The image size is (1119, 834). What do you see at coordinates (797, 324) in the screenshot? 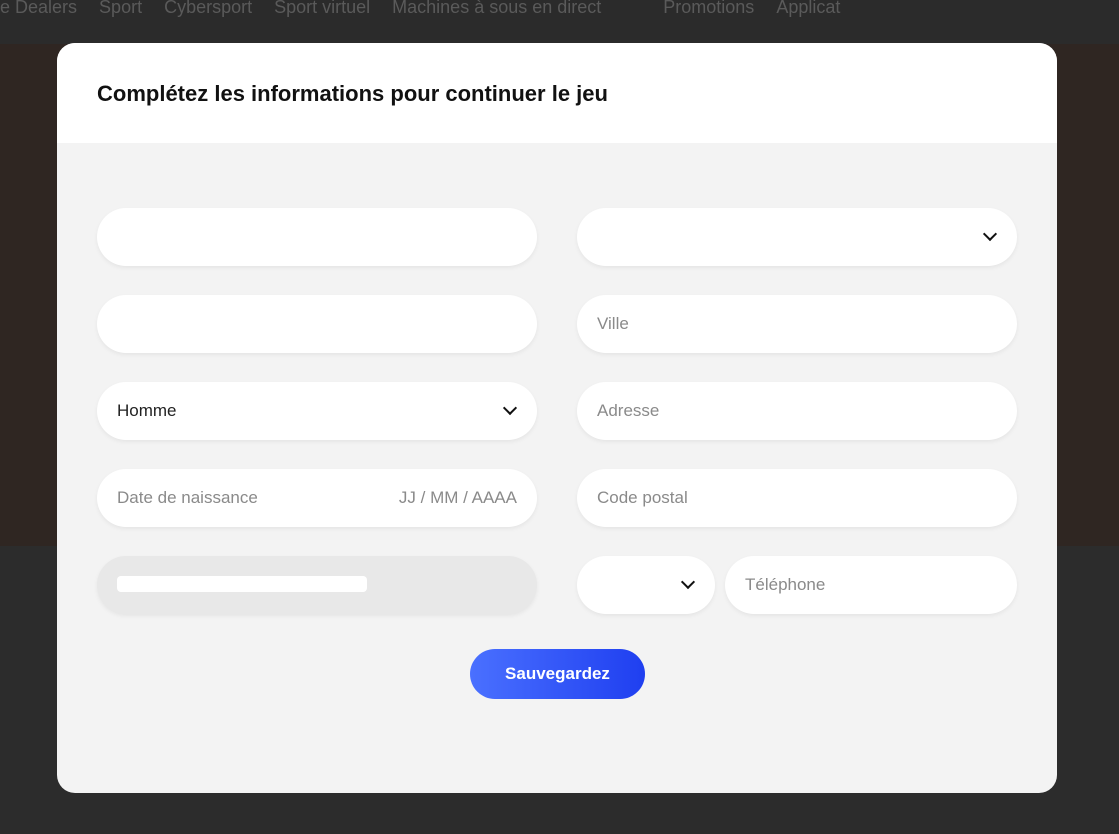
I see `city-input: Ville` at bounding box center [797, 324].